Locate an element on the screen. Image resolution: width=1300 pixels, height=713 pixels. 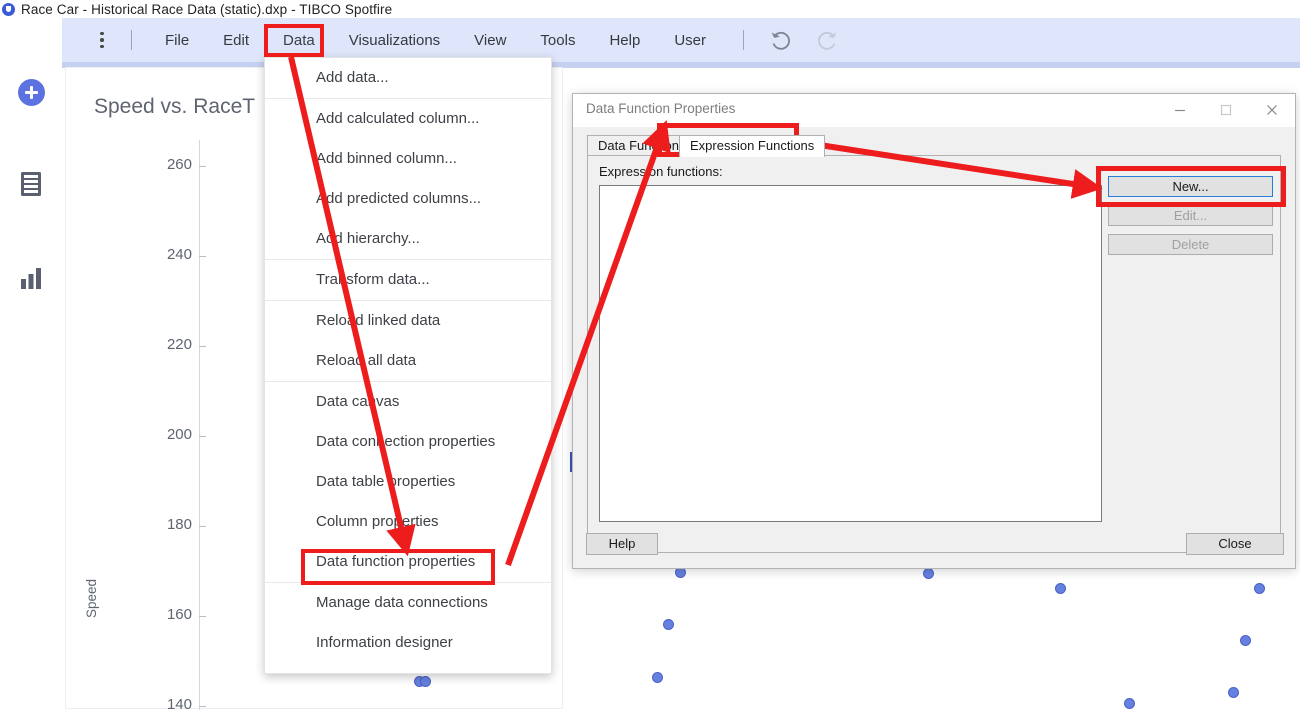
menu-file: File is located at coordinates (177, 40).